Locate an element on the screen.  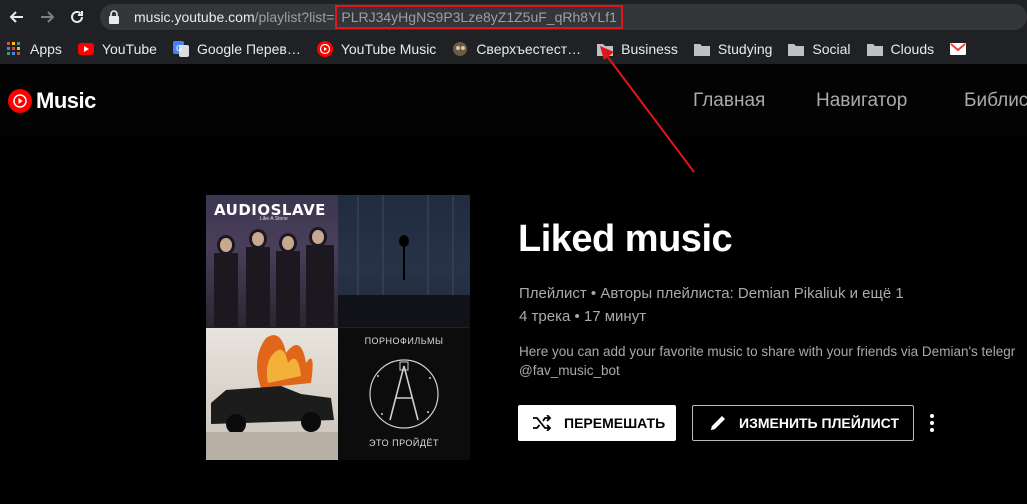
bookmark-apps: Apps is located at coordinates (34, 49).